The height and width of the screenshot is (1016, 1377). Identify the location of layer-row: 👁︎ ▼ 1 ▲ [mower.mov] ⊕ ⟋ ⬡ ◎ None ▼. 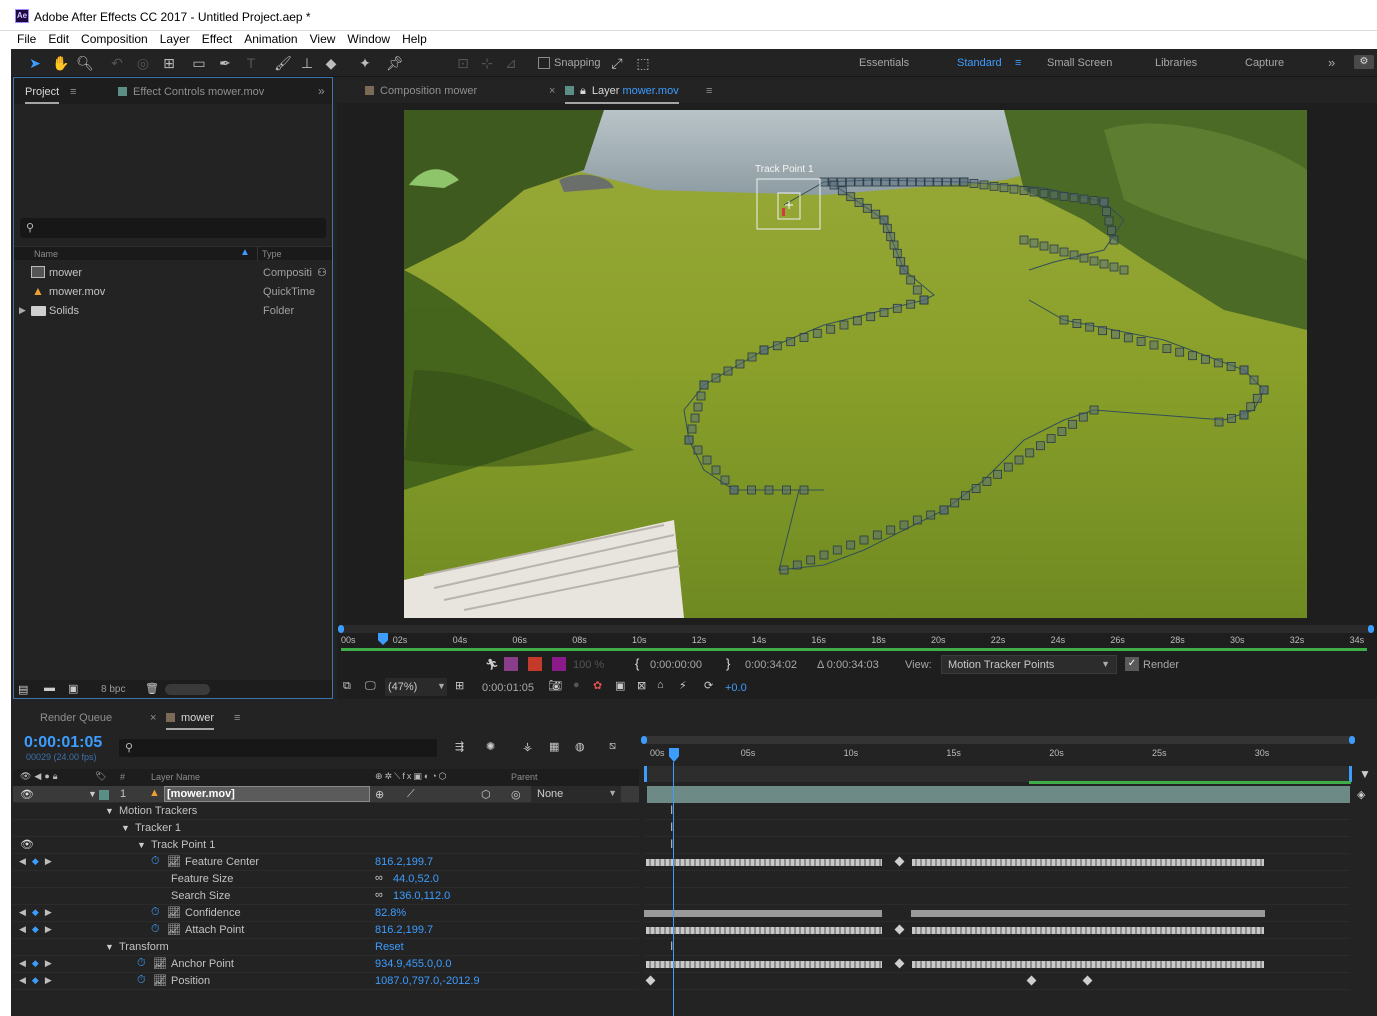
(326, 794).